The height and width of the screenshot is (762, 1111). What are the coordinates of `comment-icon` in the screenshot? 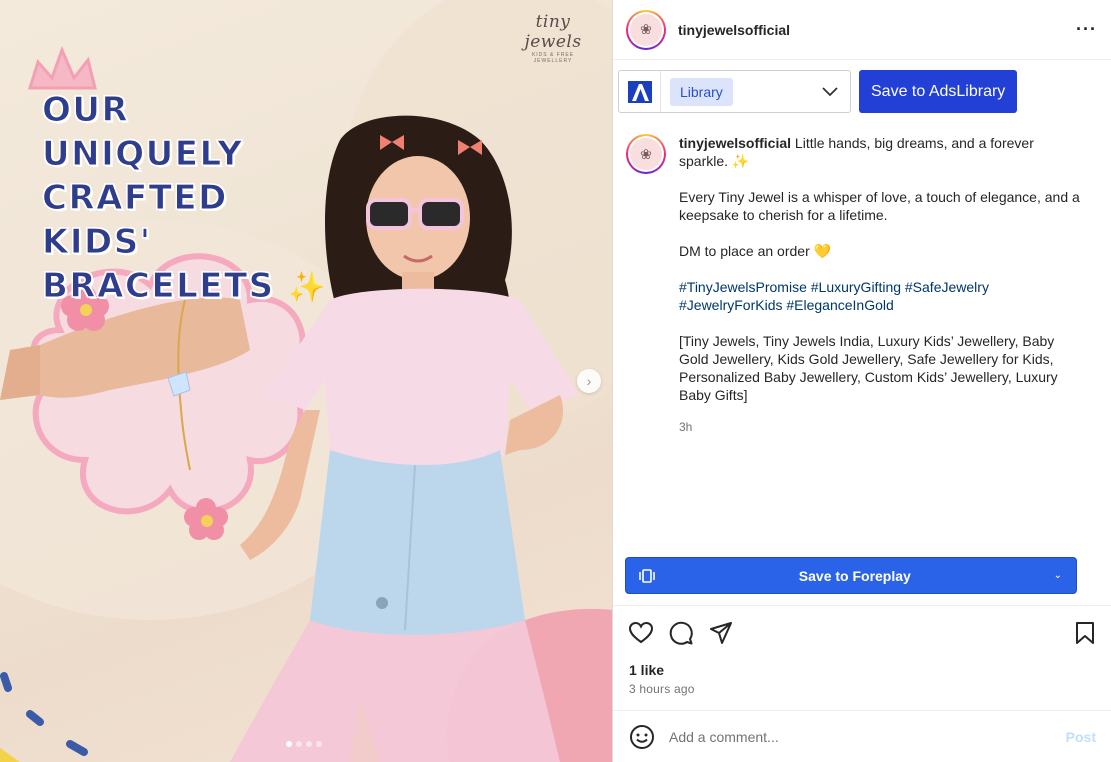 It's located at (681, 633).